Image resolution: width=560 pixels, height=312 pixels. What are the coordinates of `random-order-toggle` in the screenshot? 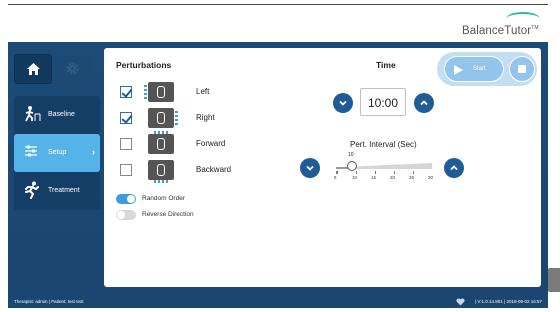 It's located at (126, 199).